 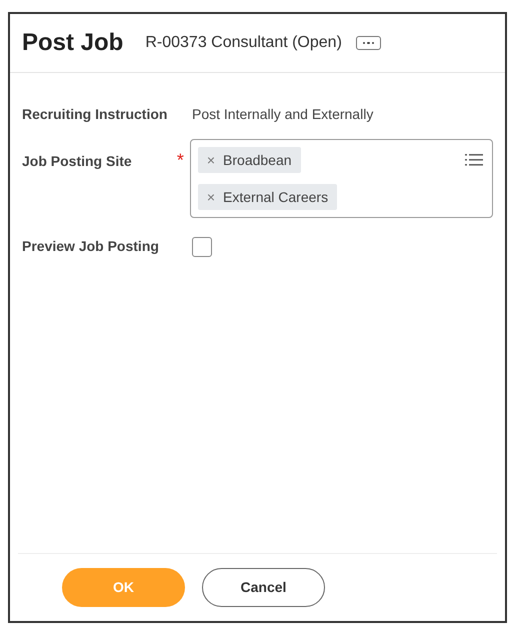 What do you see at coordinates (77, 161) in the screenshot?
I see `field-label: Job Posting Site` at bounding box center [77, 161].